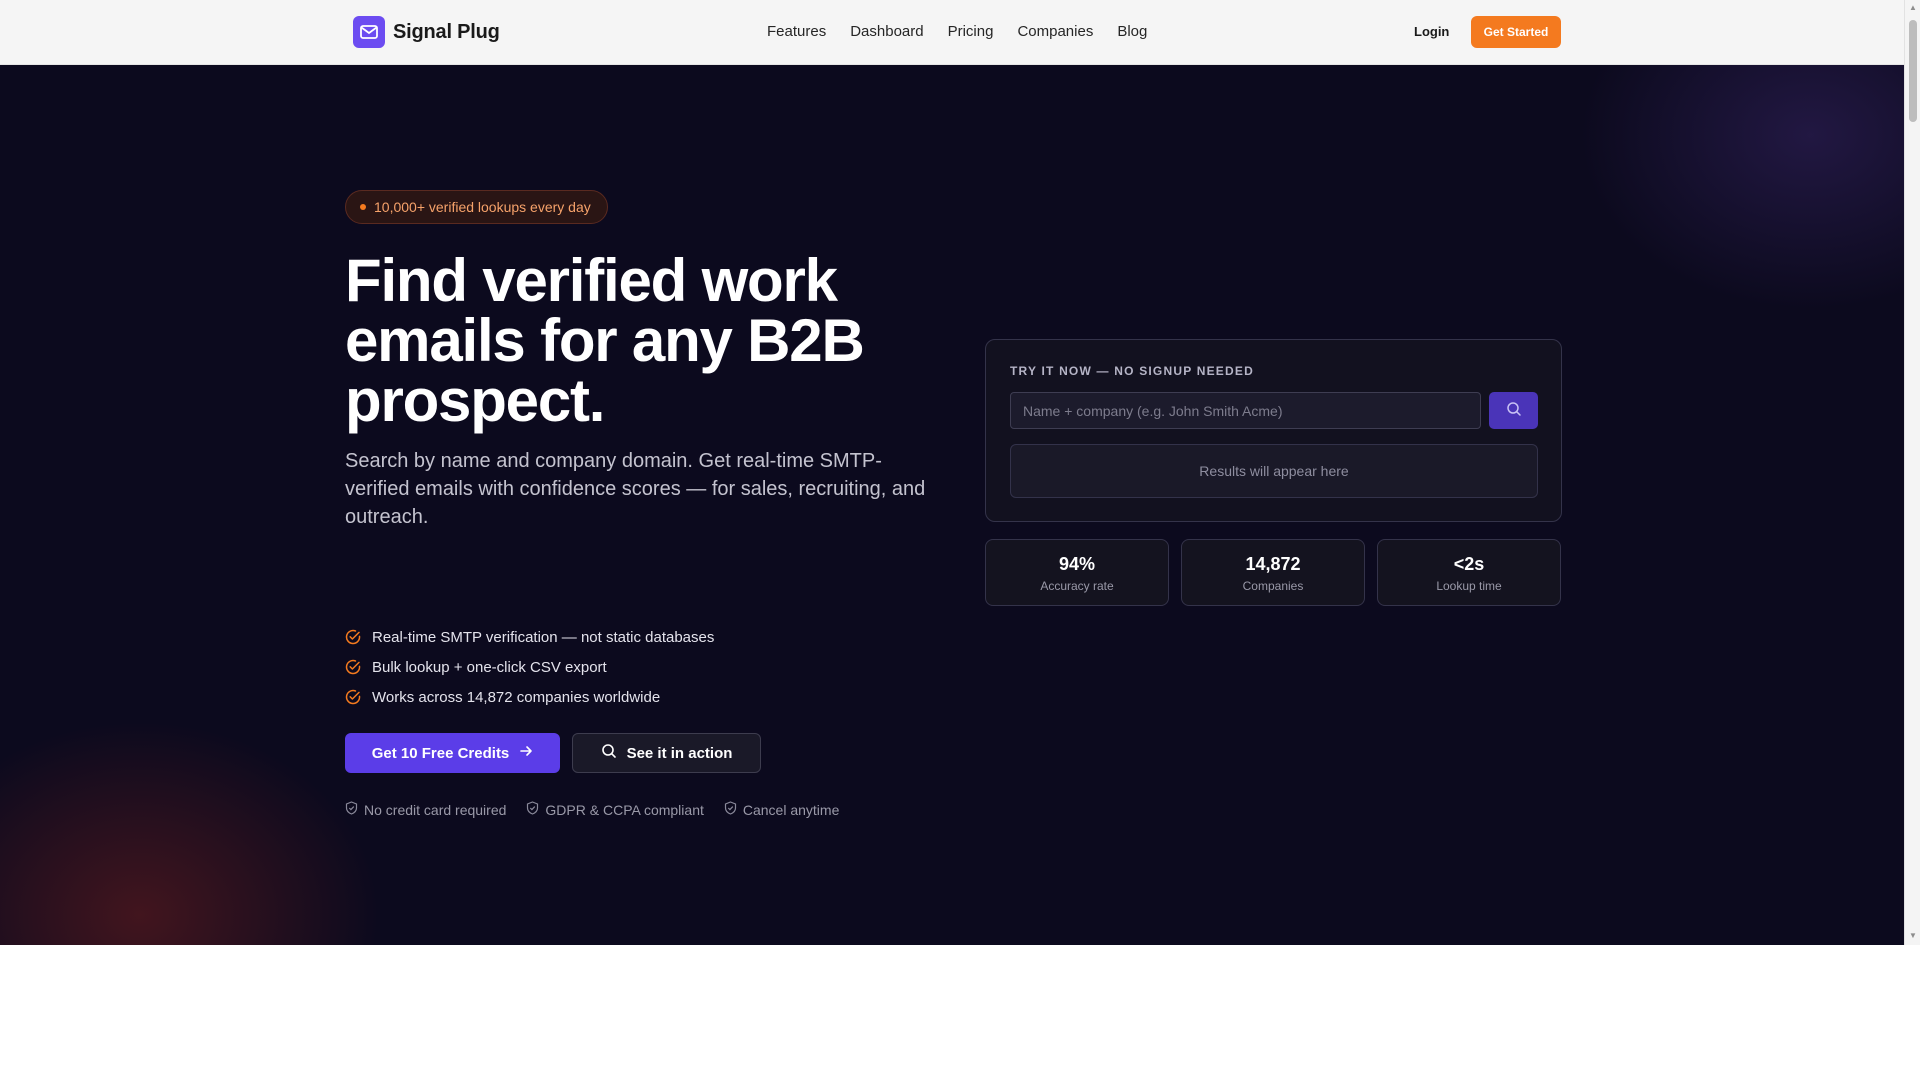  Describe the element at coordinates (489, 667) in the screenshot. I see `feature-text: Bulk lookup + one-click CSV export` at that location.